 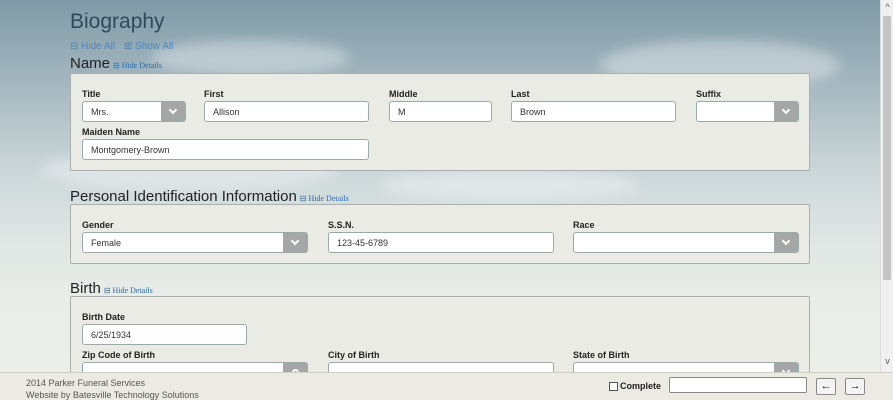 I want to click on ssn-input: 123-45-6789, so click(x=441, y=242).